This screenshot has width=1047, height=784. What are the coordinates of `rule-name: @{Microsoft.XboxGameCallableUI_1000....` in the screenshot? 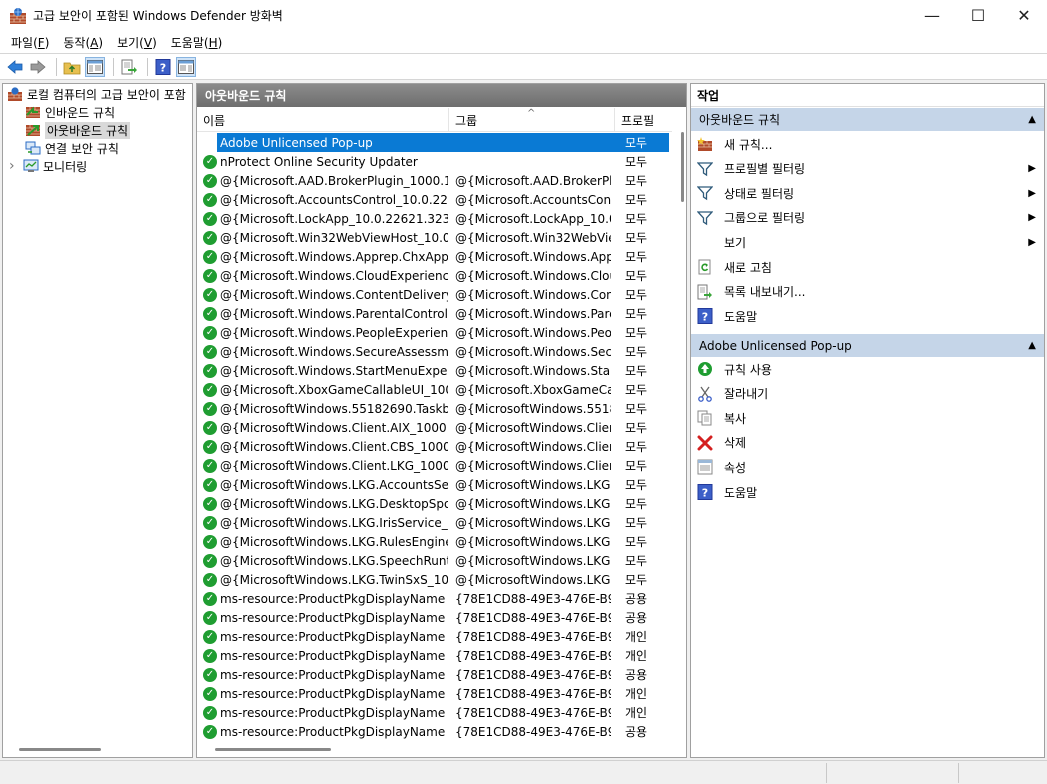 It's located at (334, 389).